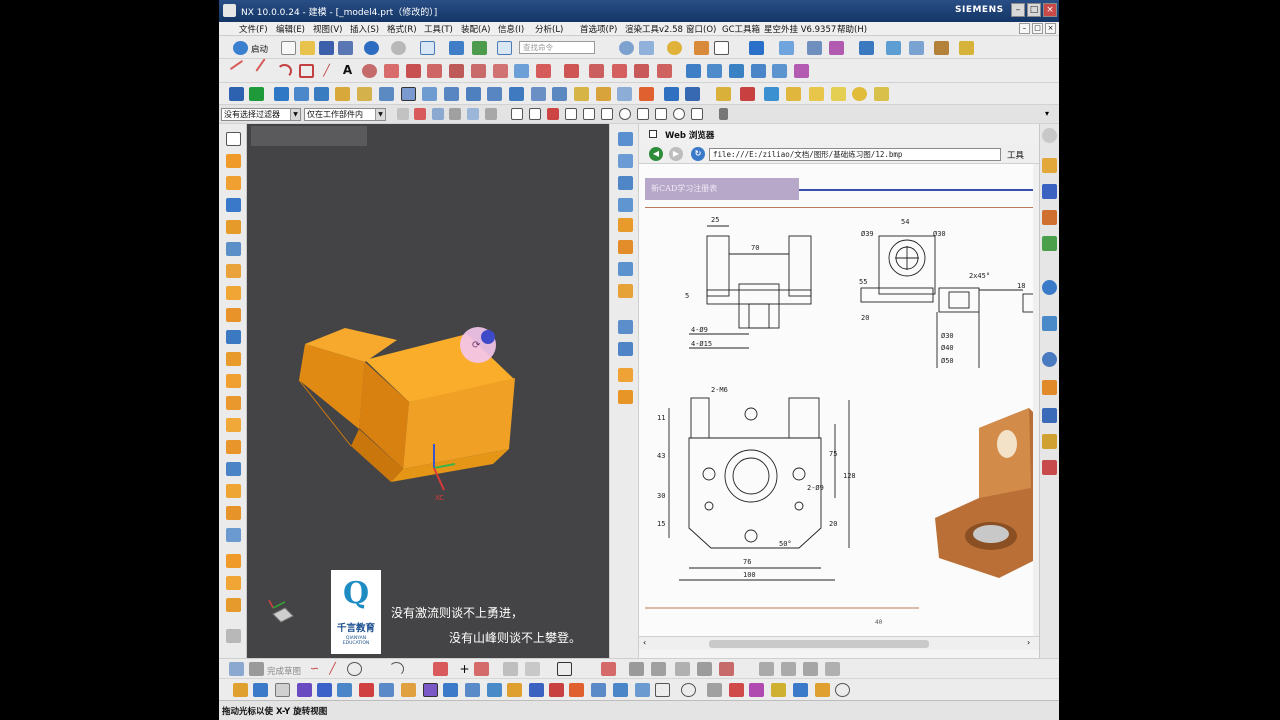 The width and height of the screenshot is (1280, 720). Describe the element at coordinates (284, 671) in the screenshot. I see `finish-sketch-label: 完成草图` at that location.